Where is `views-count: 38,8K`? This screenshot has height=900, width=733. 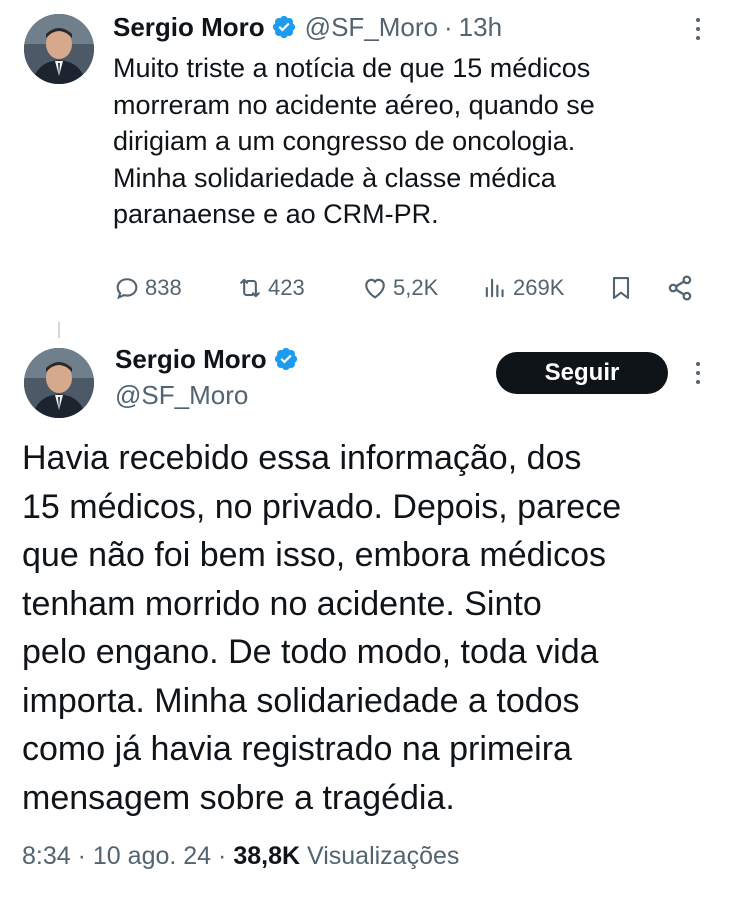
views-count: 38,8K is located at coordinates (267, 856).